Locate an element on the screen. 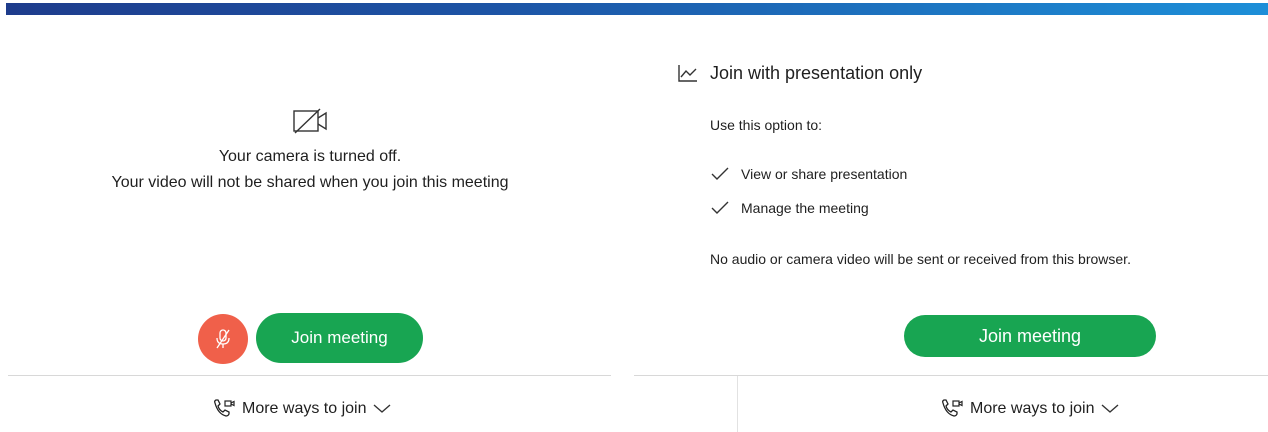 Image resolution: width=1268 pixels, height=432 pixels. join-meeting-button: Join meeting is located at coordinates (339, 338).